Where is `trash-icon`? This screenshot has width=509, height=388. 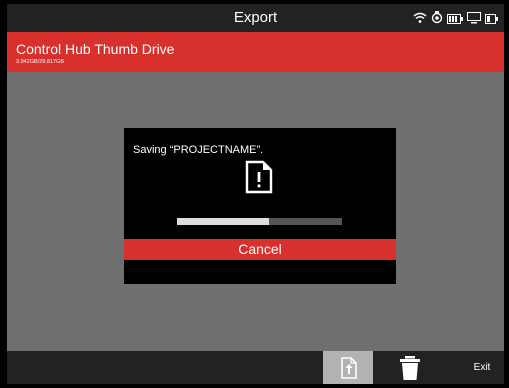 trash-icon is located at coordinates (410, 368).